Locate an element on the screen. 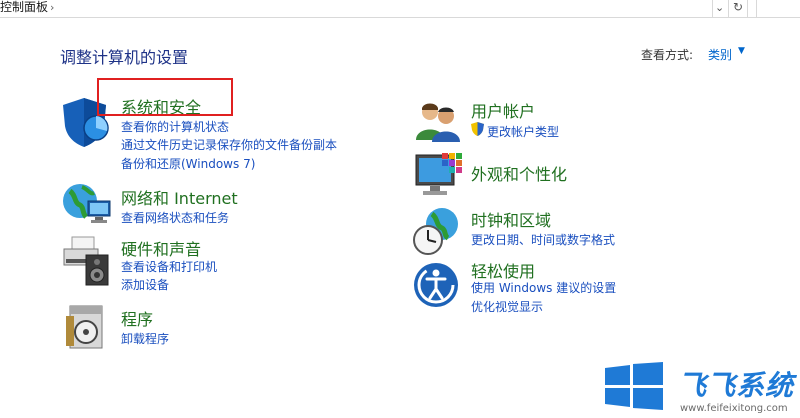 The image size is (800, 418). ease-of-access-icon is located at coordinates (436, 285).